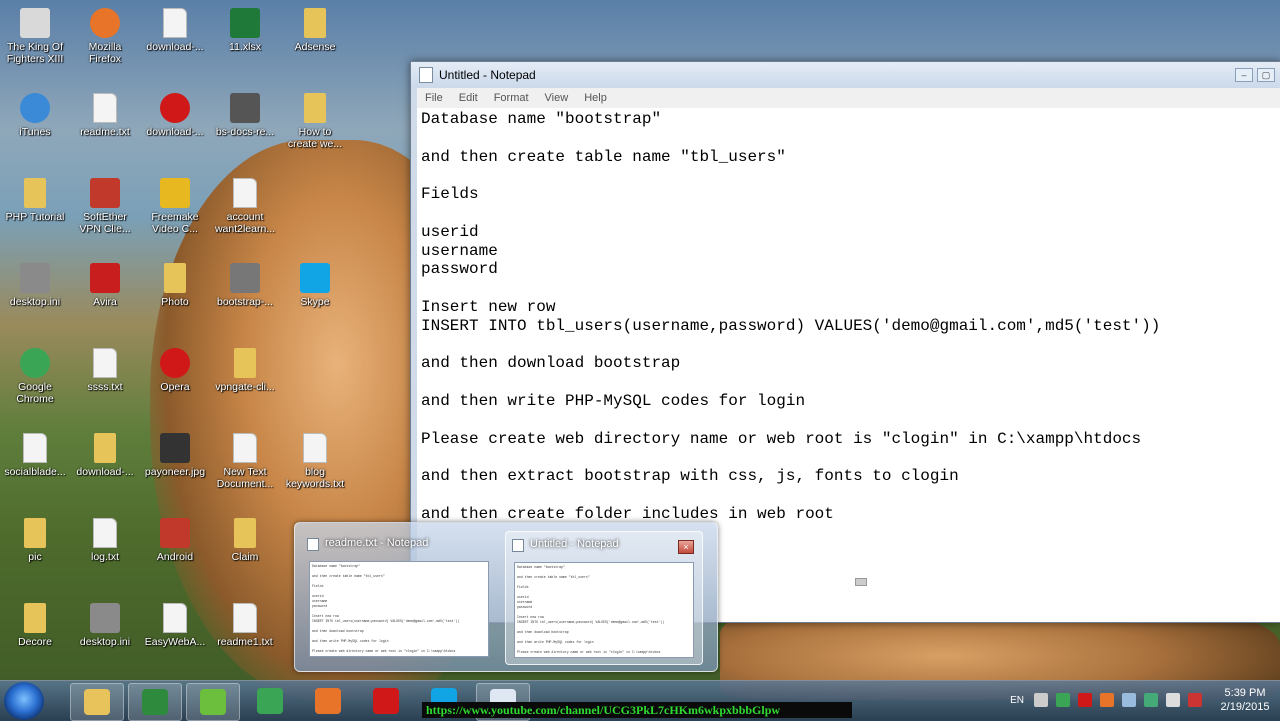 Image resolution: width=1280 pixels, height=721 pixels. What do you see at coordinates (35, 115) in the screenshot?
I see `desktop-icon: iTunes` at bounding box center [35, 115].